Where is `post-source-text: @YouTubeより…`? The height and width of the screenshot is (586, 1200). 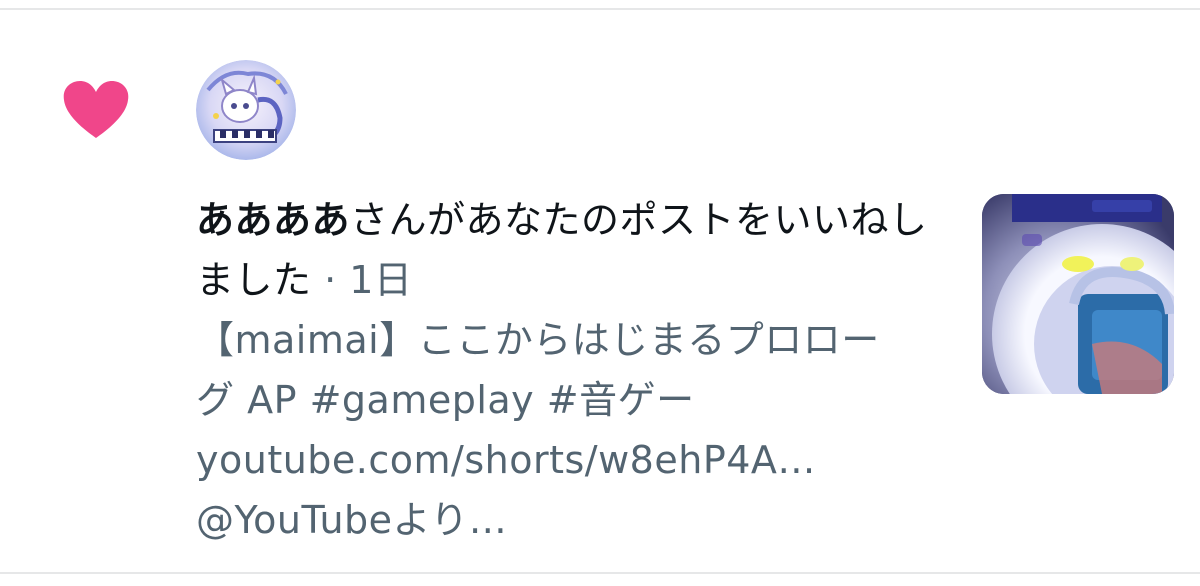
post-source-text: @YouTubeより… is located at coordinates (352, 520).